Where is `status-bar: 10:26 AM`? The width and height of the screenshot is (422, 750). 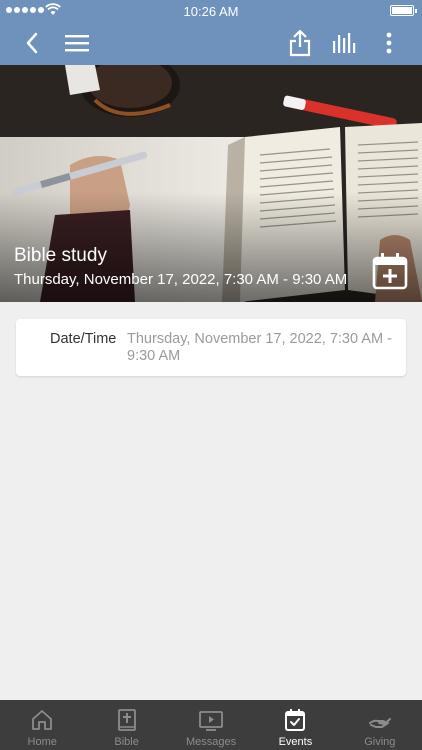 status-bar: 10:26 AM is located at coordinates (211, 11).